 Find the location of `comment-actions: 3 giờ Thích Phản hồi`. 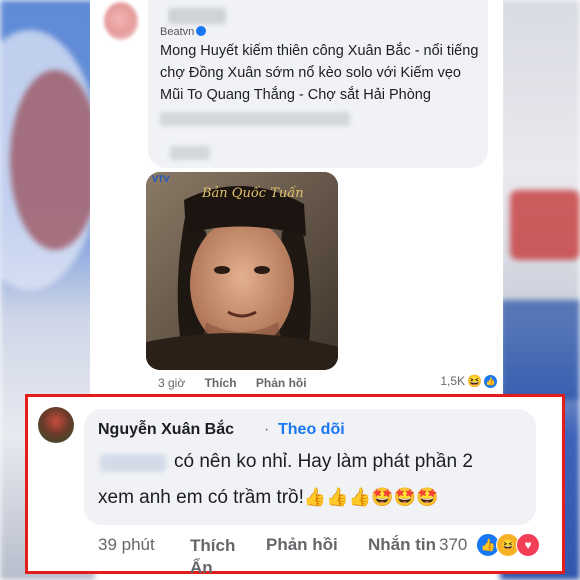

comment-actions: 3 giờ Thích Phản hồi is located at coordinates (240, 383).